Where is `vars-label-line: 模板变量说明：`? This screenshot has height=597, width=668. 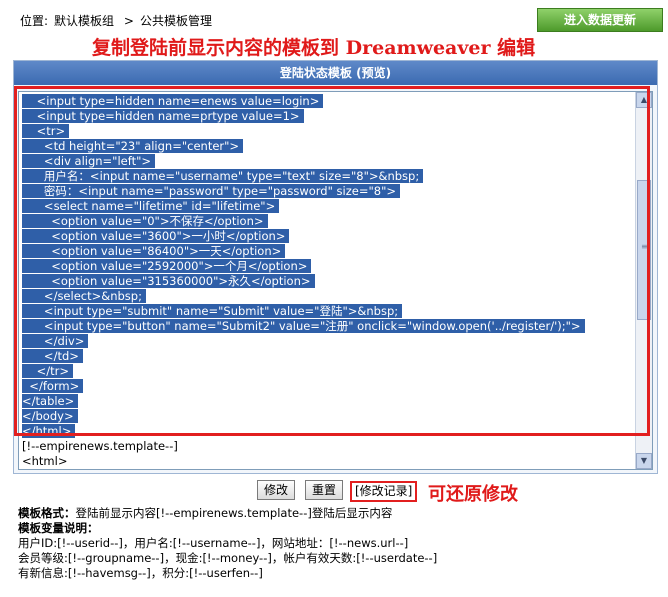 vars-label-line: 模板变量说明： is located at coordinates (227, 528).